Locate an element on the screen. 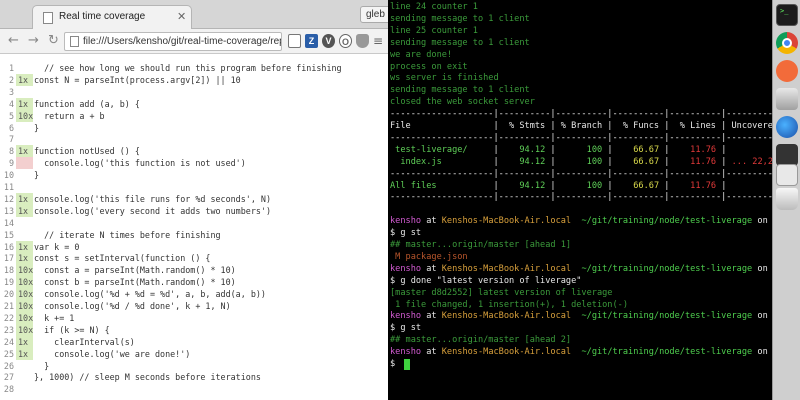  source-code: k += 1 is located at coordinates (54, 317).